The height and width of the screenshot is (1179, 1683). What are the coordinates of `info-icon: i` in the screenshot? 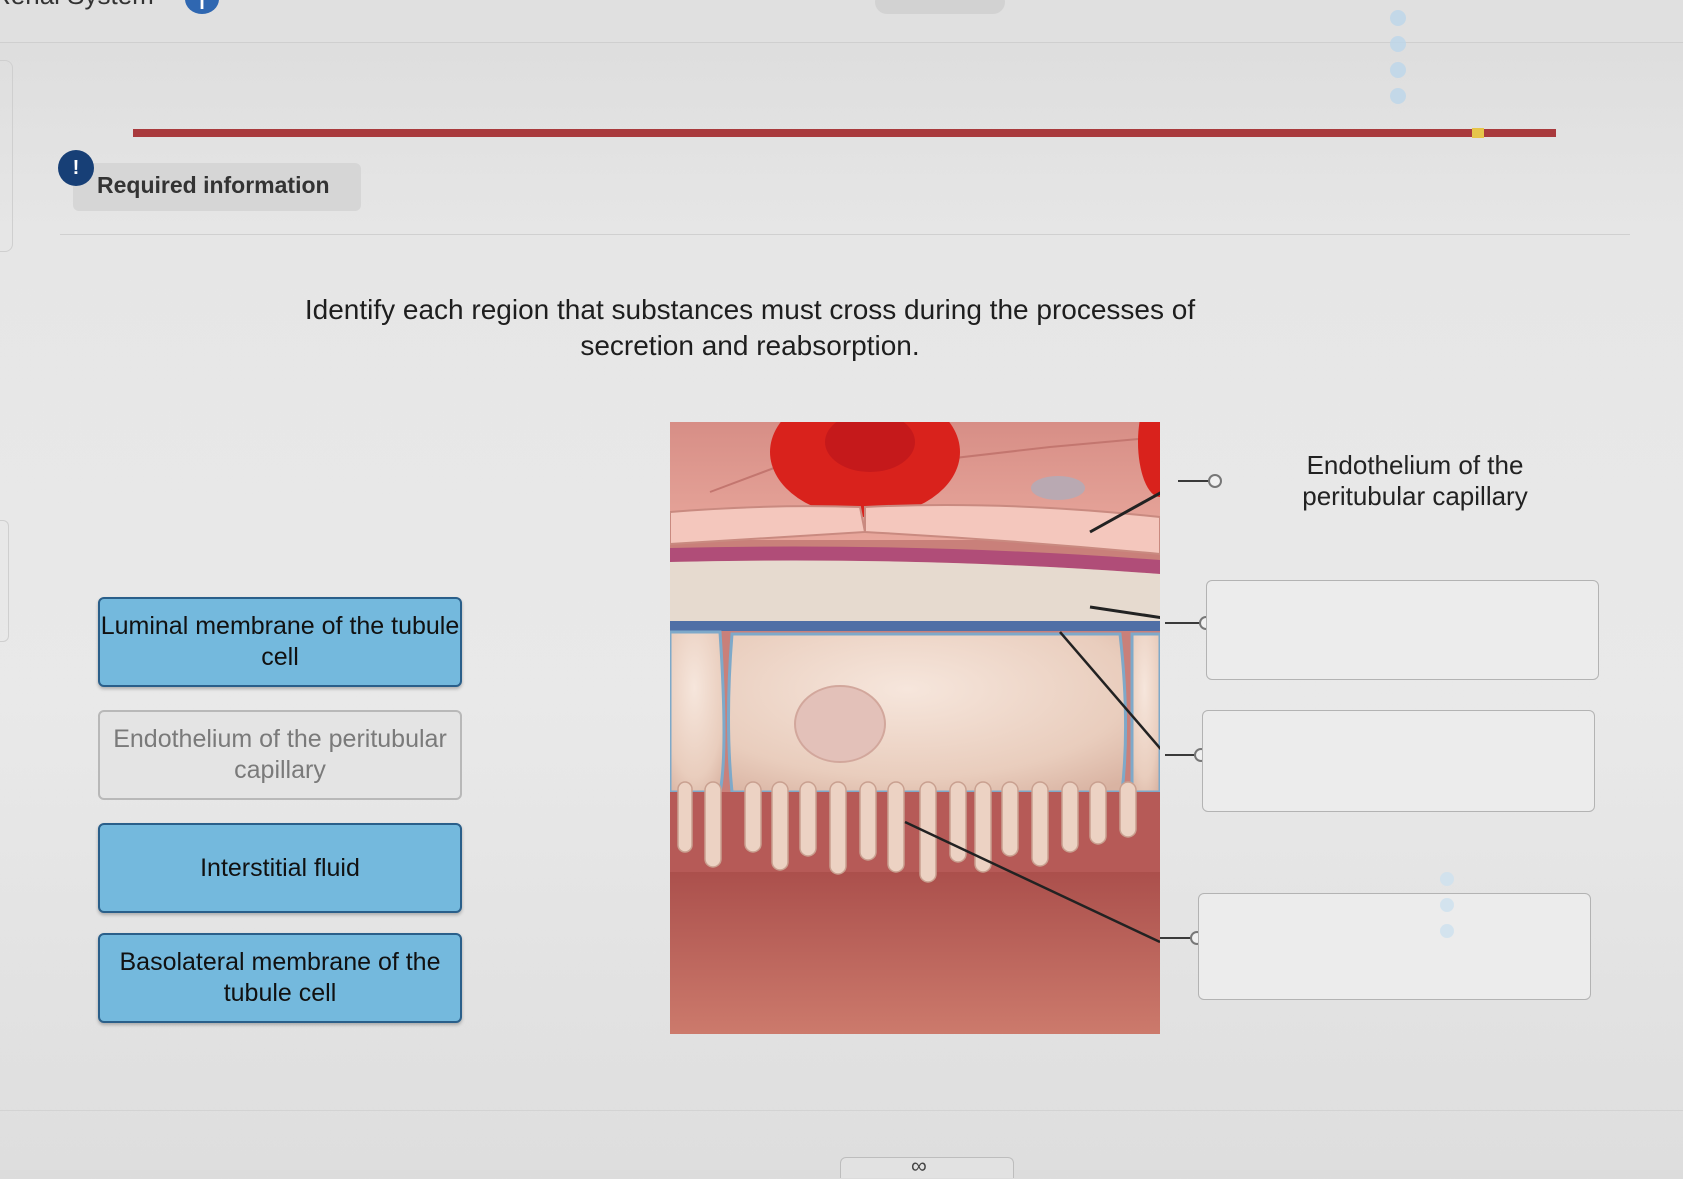 It's located at (202, 7).